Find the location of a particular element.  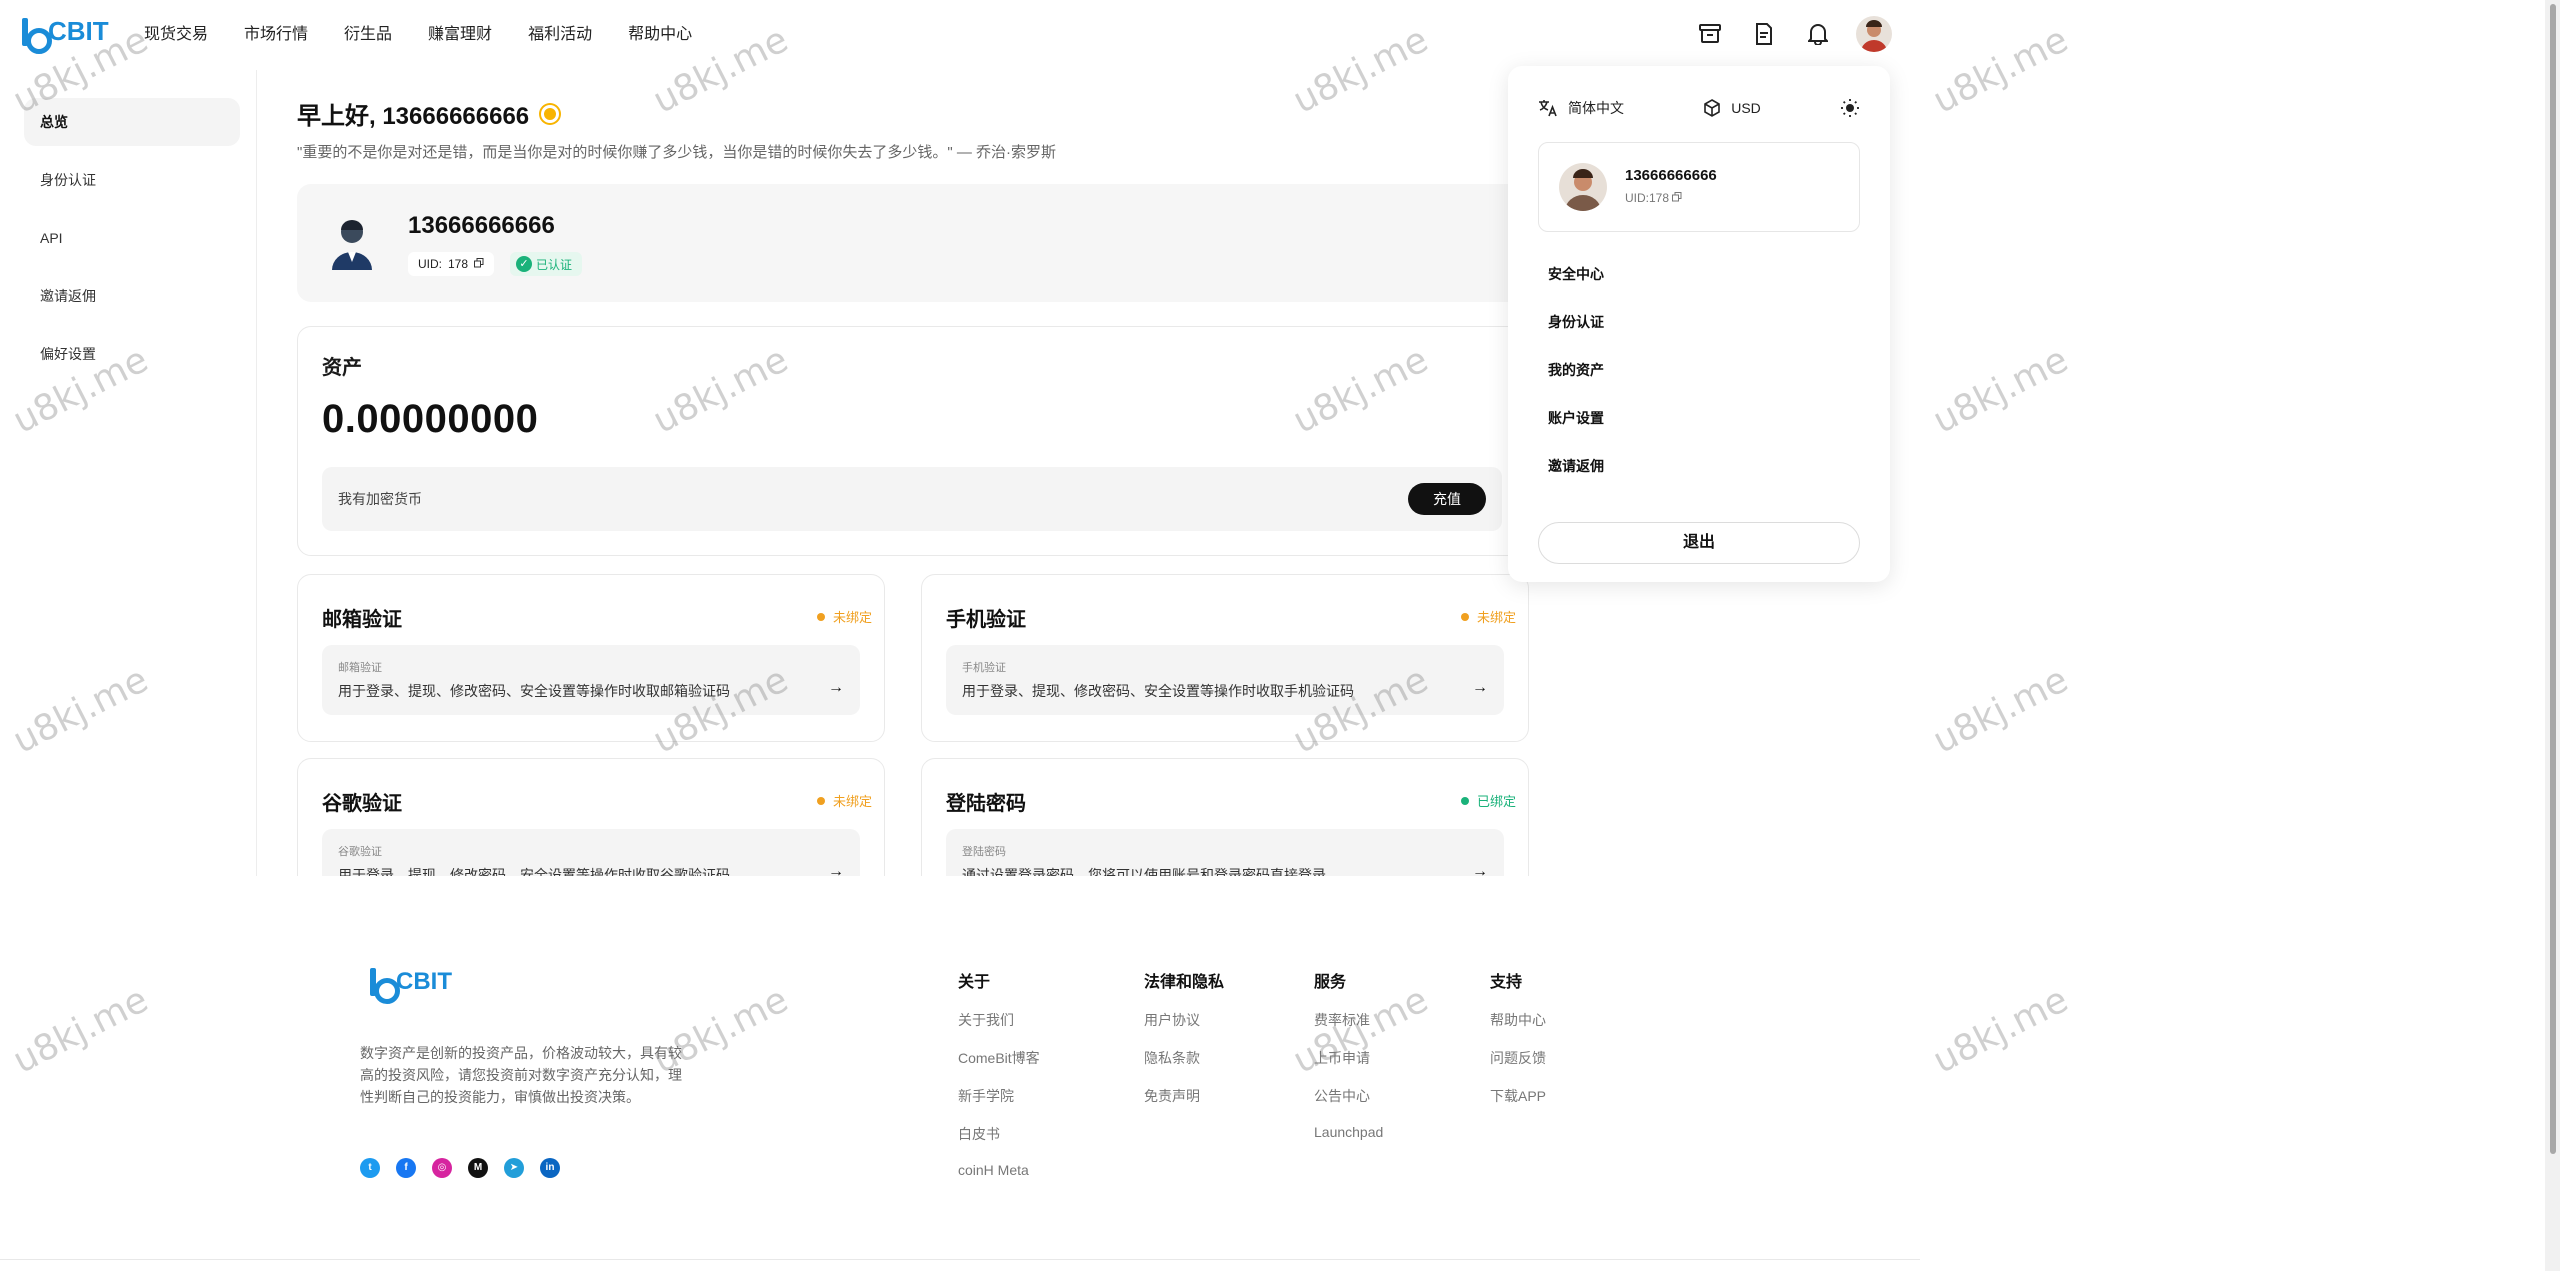

footer-logo: CBIT is located at coordinates (411, 986).